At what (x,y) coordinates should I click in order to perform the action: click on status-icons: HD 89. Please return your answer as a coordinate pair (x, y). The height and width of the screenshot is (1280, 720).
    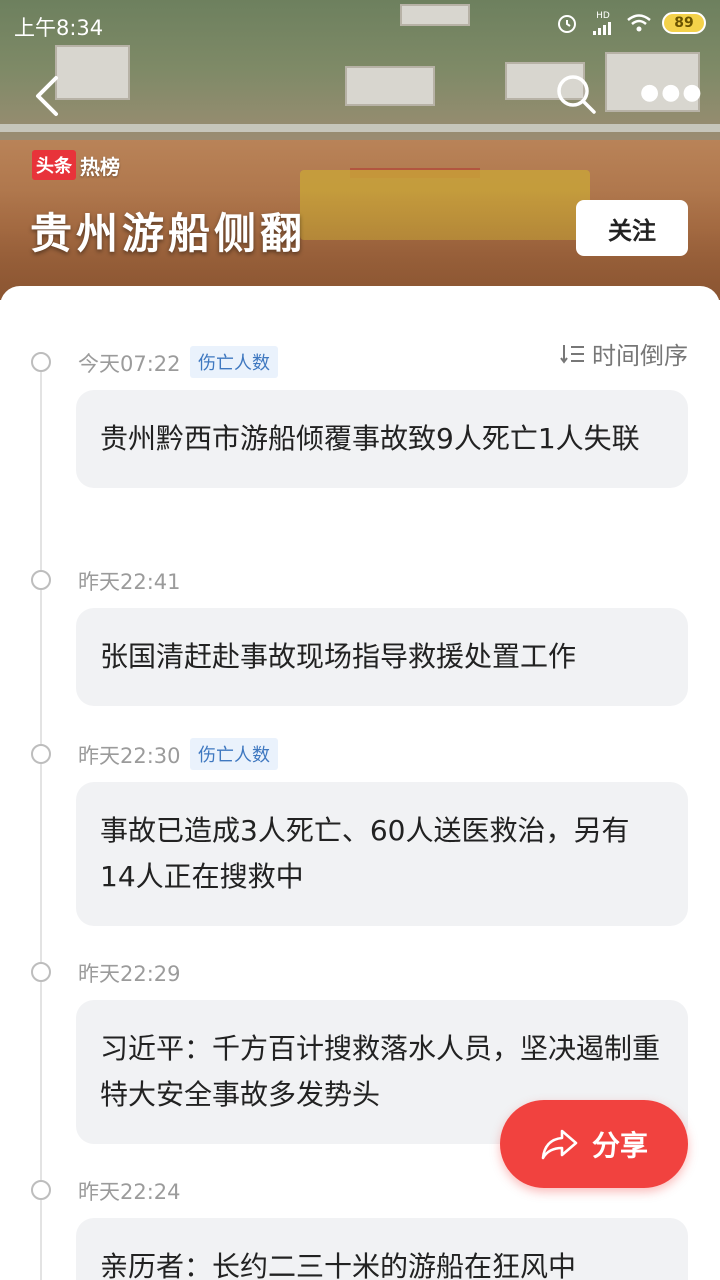
    Looking at the image, I should click on (630, 23).